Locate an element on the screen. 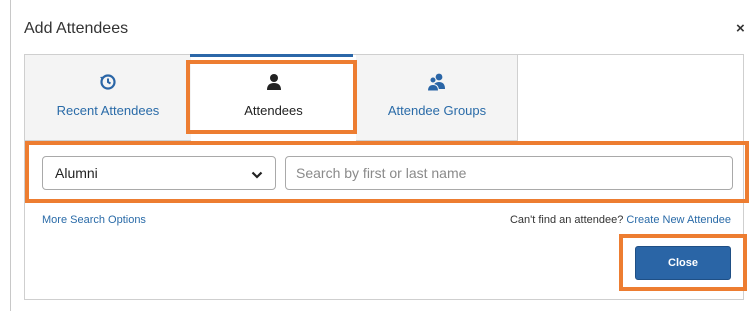 The image size is (751, 311). chevron-down-icon is located at coordinates (257, 175).